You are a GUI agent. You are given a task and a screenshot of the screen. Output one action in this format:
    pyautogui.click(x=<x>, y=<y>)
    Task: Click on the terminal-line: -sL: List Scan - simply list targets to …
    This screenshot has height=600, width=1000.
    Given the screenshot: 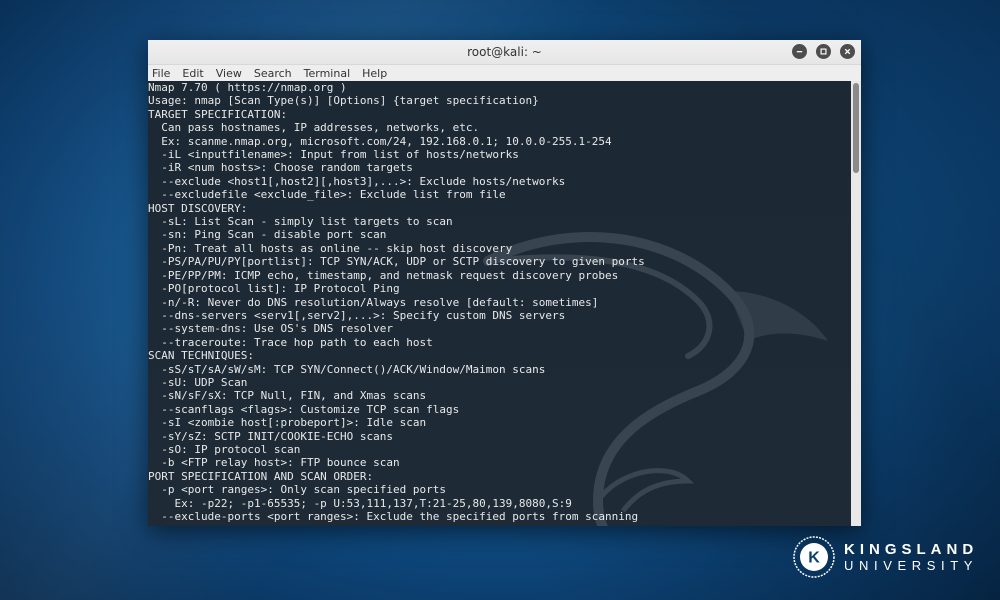 What is the action you would take?
    pyautogui.click(x=300, y=222)
    